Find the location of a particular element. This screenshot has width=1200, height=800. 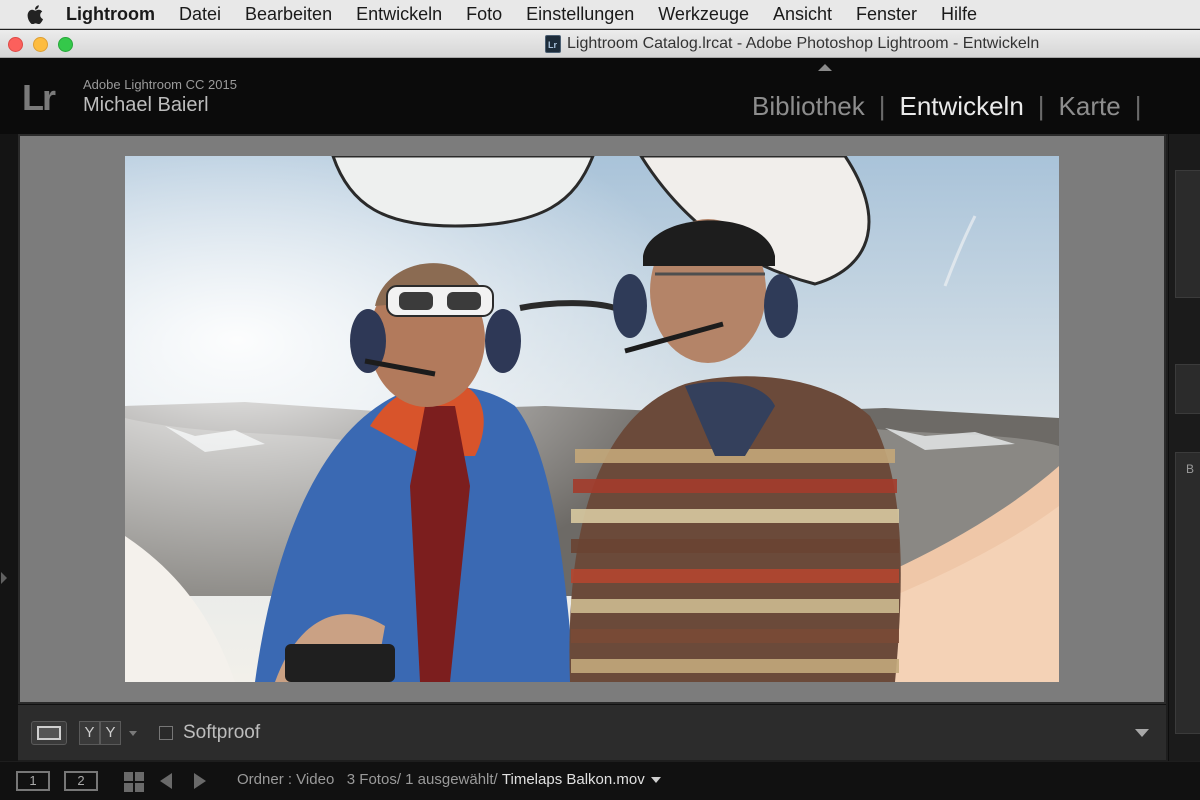

fullscreen-window-button is located at coordinates (65, 44).